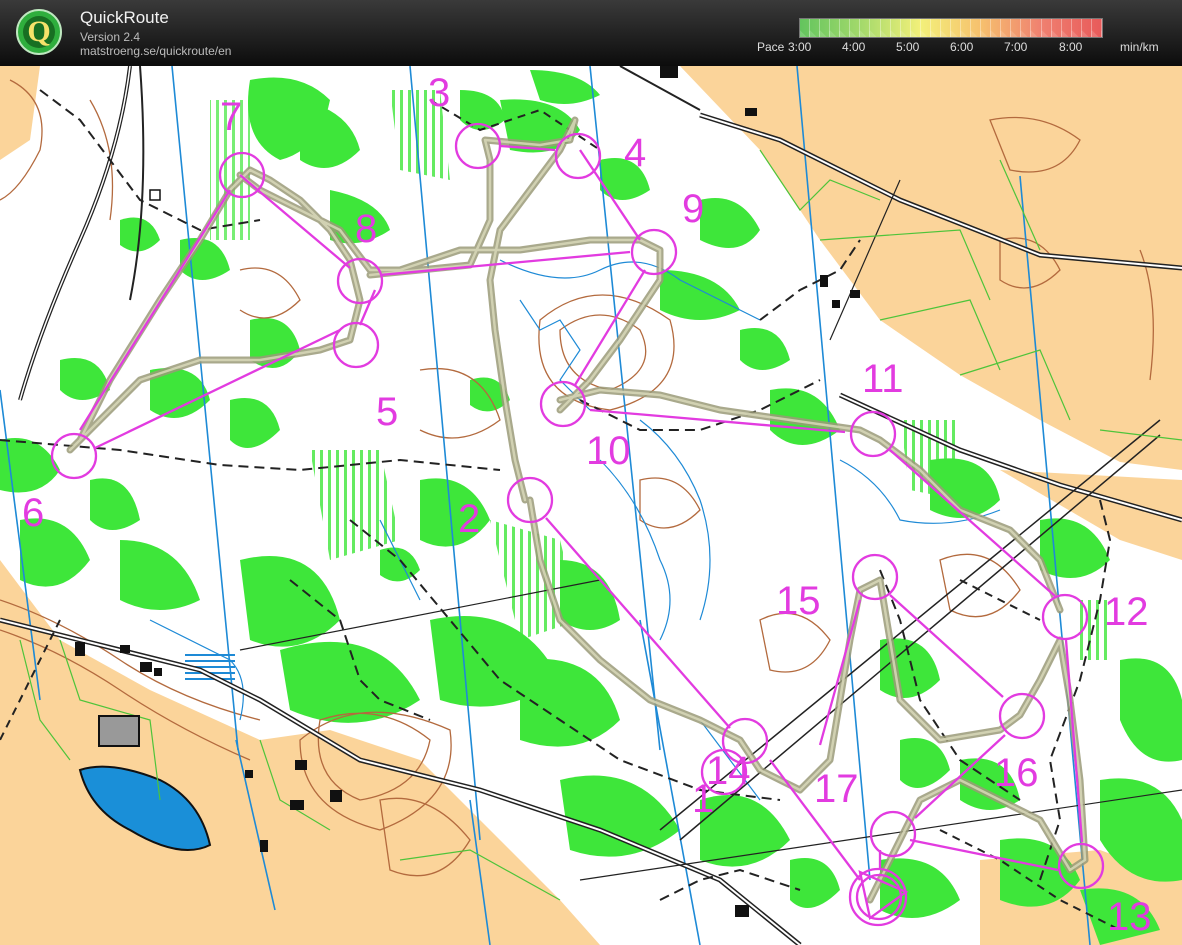 The width and height of the screenshot is (1182, 945). Describe the element at coordinates (469, 519) in the screenshot. I see `control-number: 2` at that location.